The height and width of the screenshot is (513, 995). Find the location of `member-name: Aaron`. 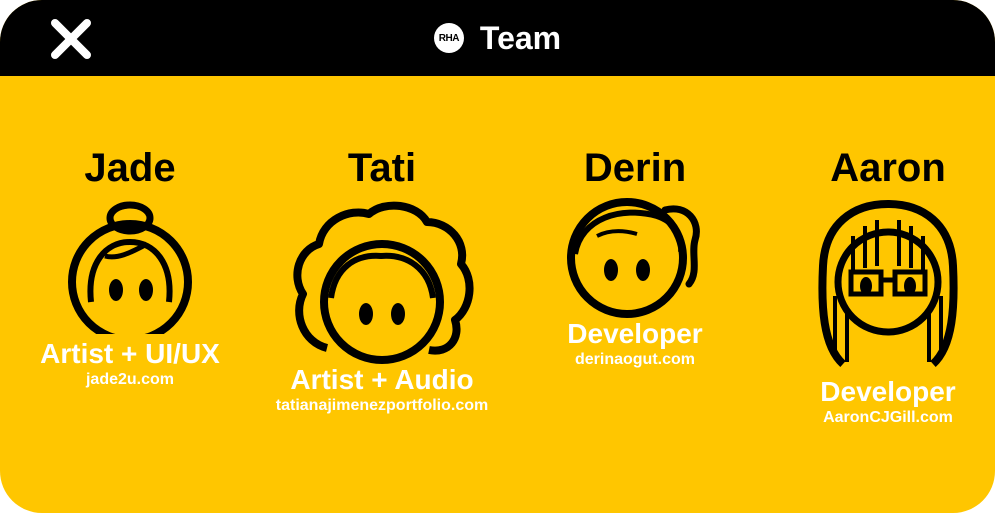

member-name: Aaron is located at coordinates (888, 168).